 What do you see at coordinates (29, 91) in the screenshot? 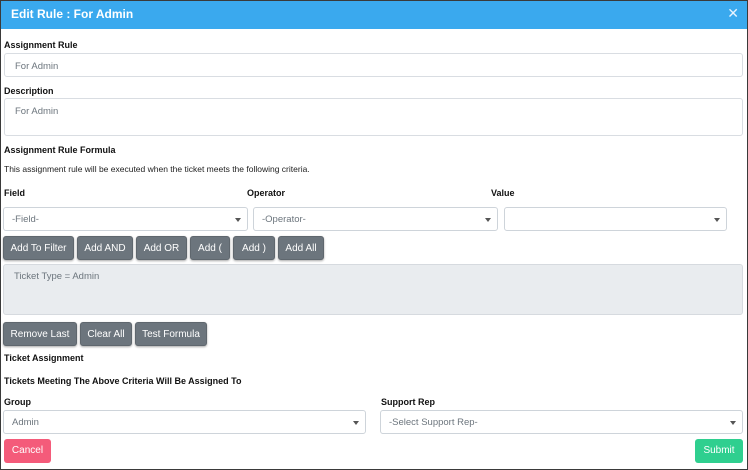
I see `description-label: Description` at bounding box center [29, 91].